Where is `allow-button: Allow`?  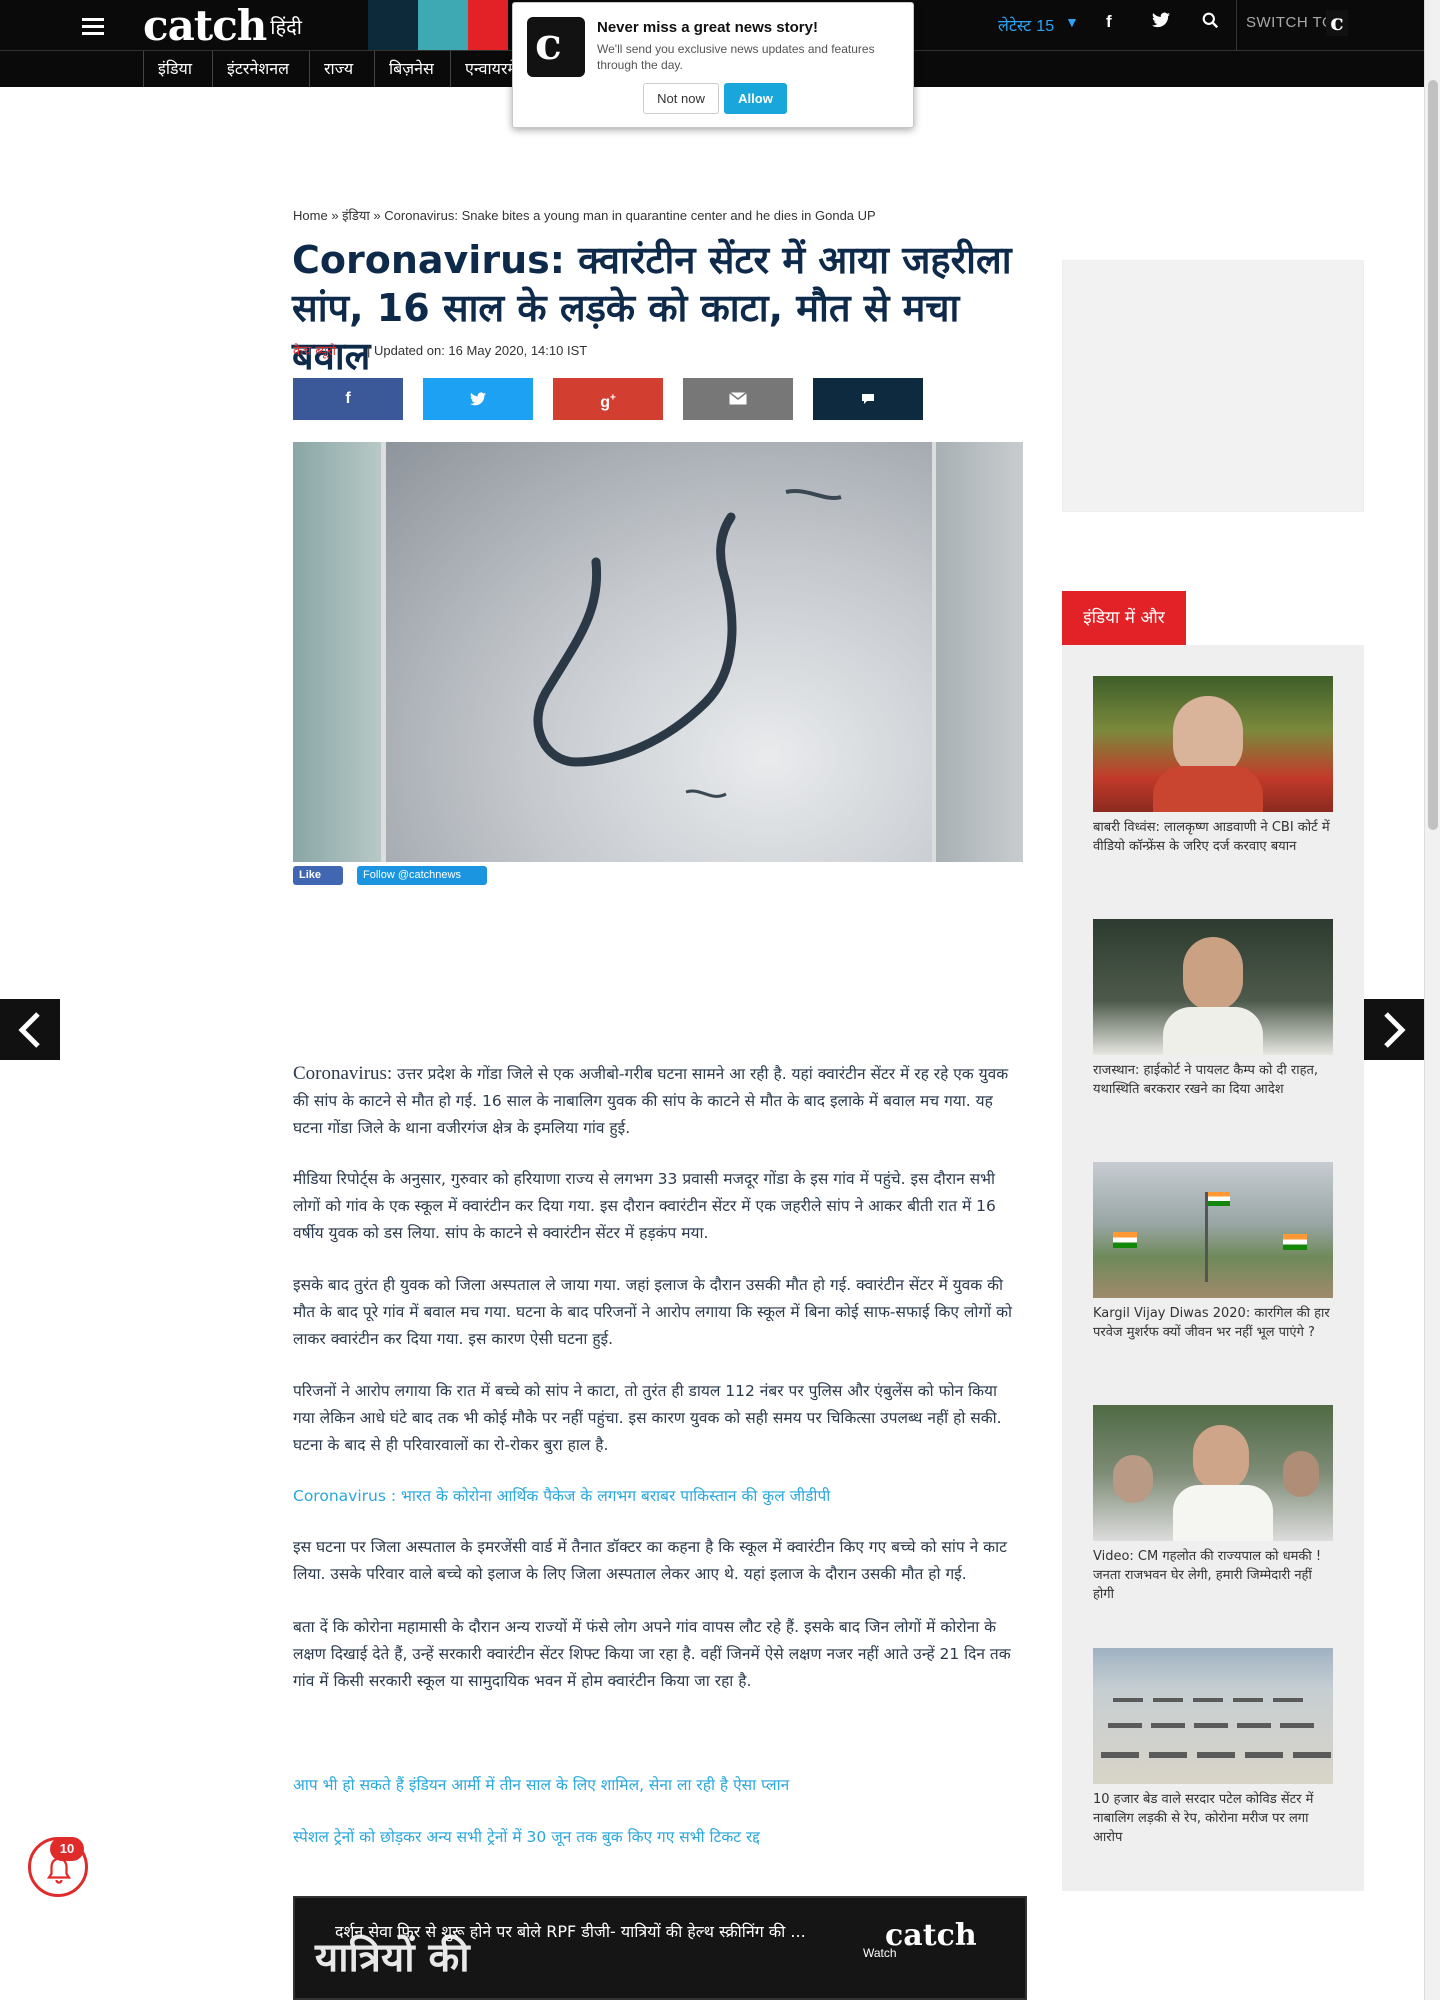 allow-button: Allow is located at coordinates (755, 98).